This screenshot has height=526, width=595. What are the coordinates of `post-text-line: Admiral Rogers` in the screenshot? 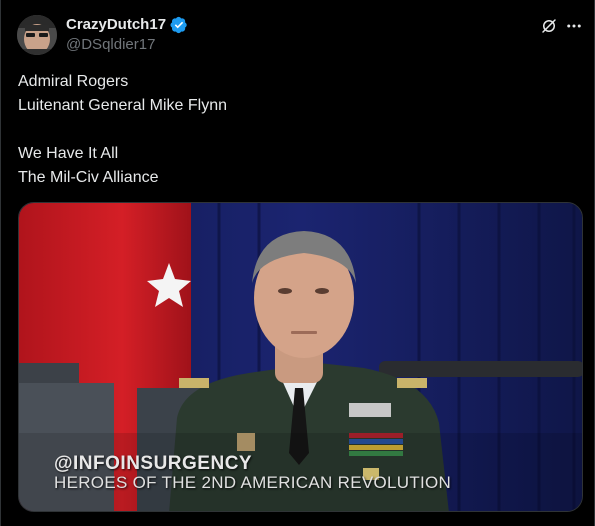 It's located at (73, 81).